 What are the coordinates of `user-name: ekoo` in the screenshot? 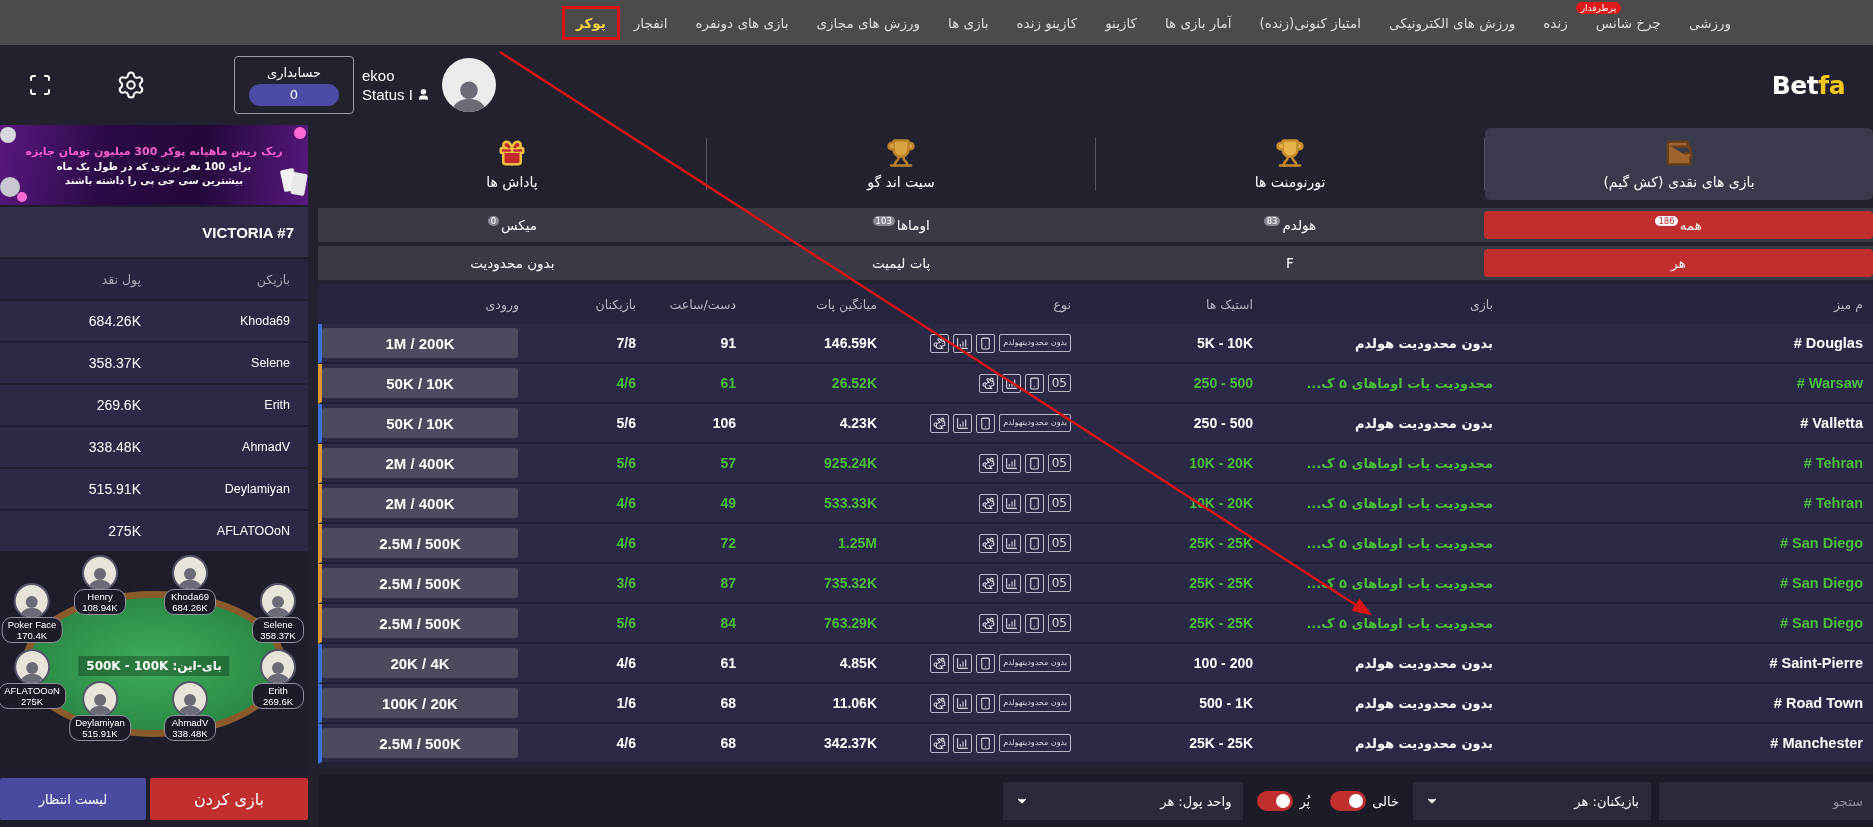 It's located at (378, 75).